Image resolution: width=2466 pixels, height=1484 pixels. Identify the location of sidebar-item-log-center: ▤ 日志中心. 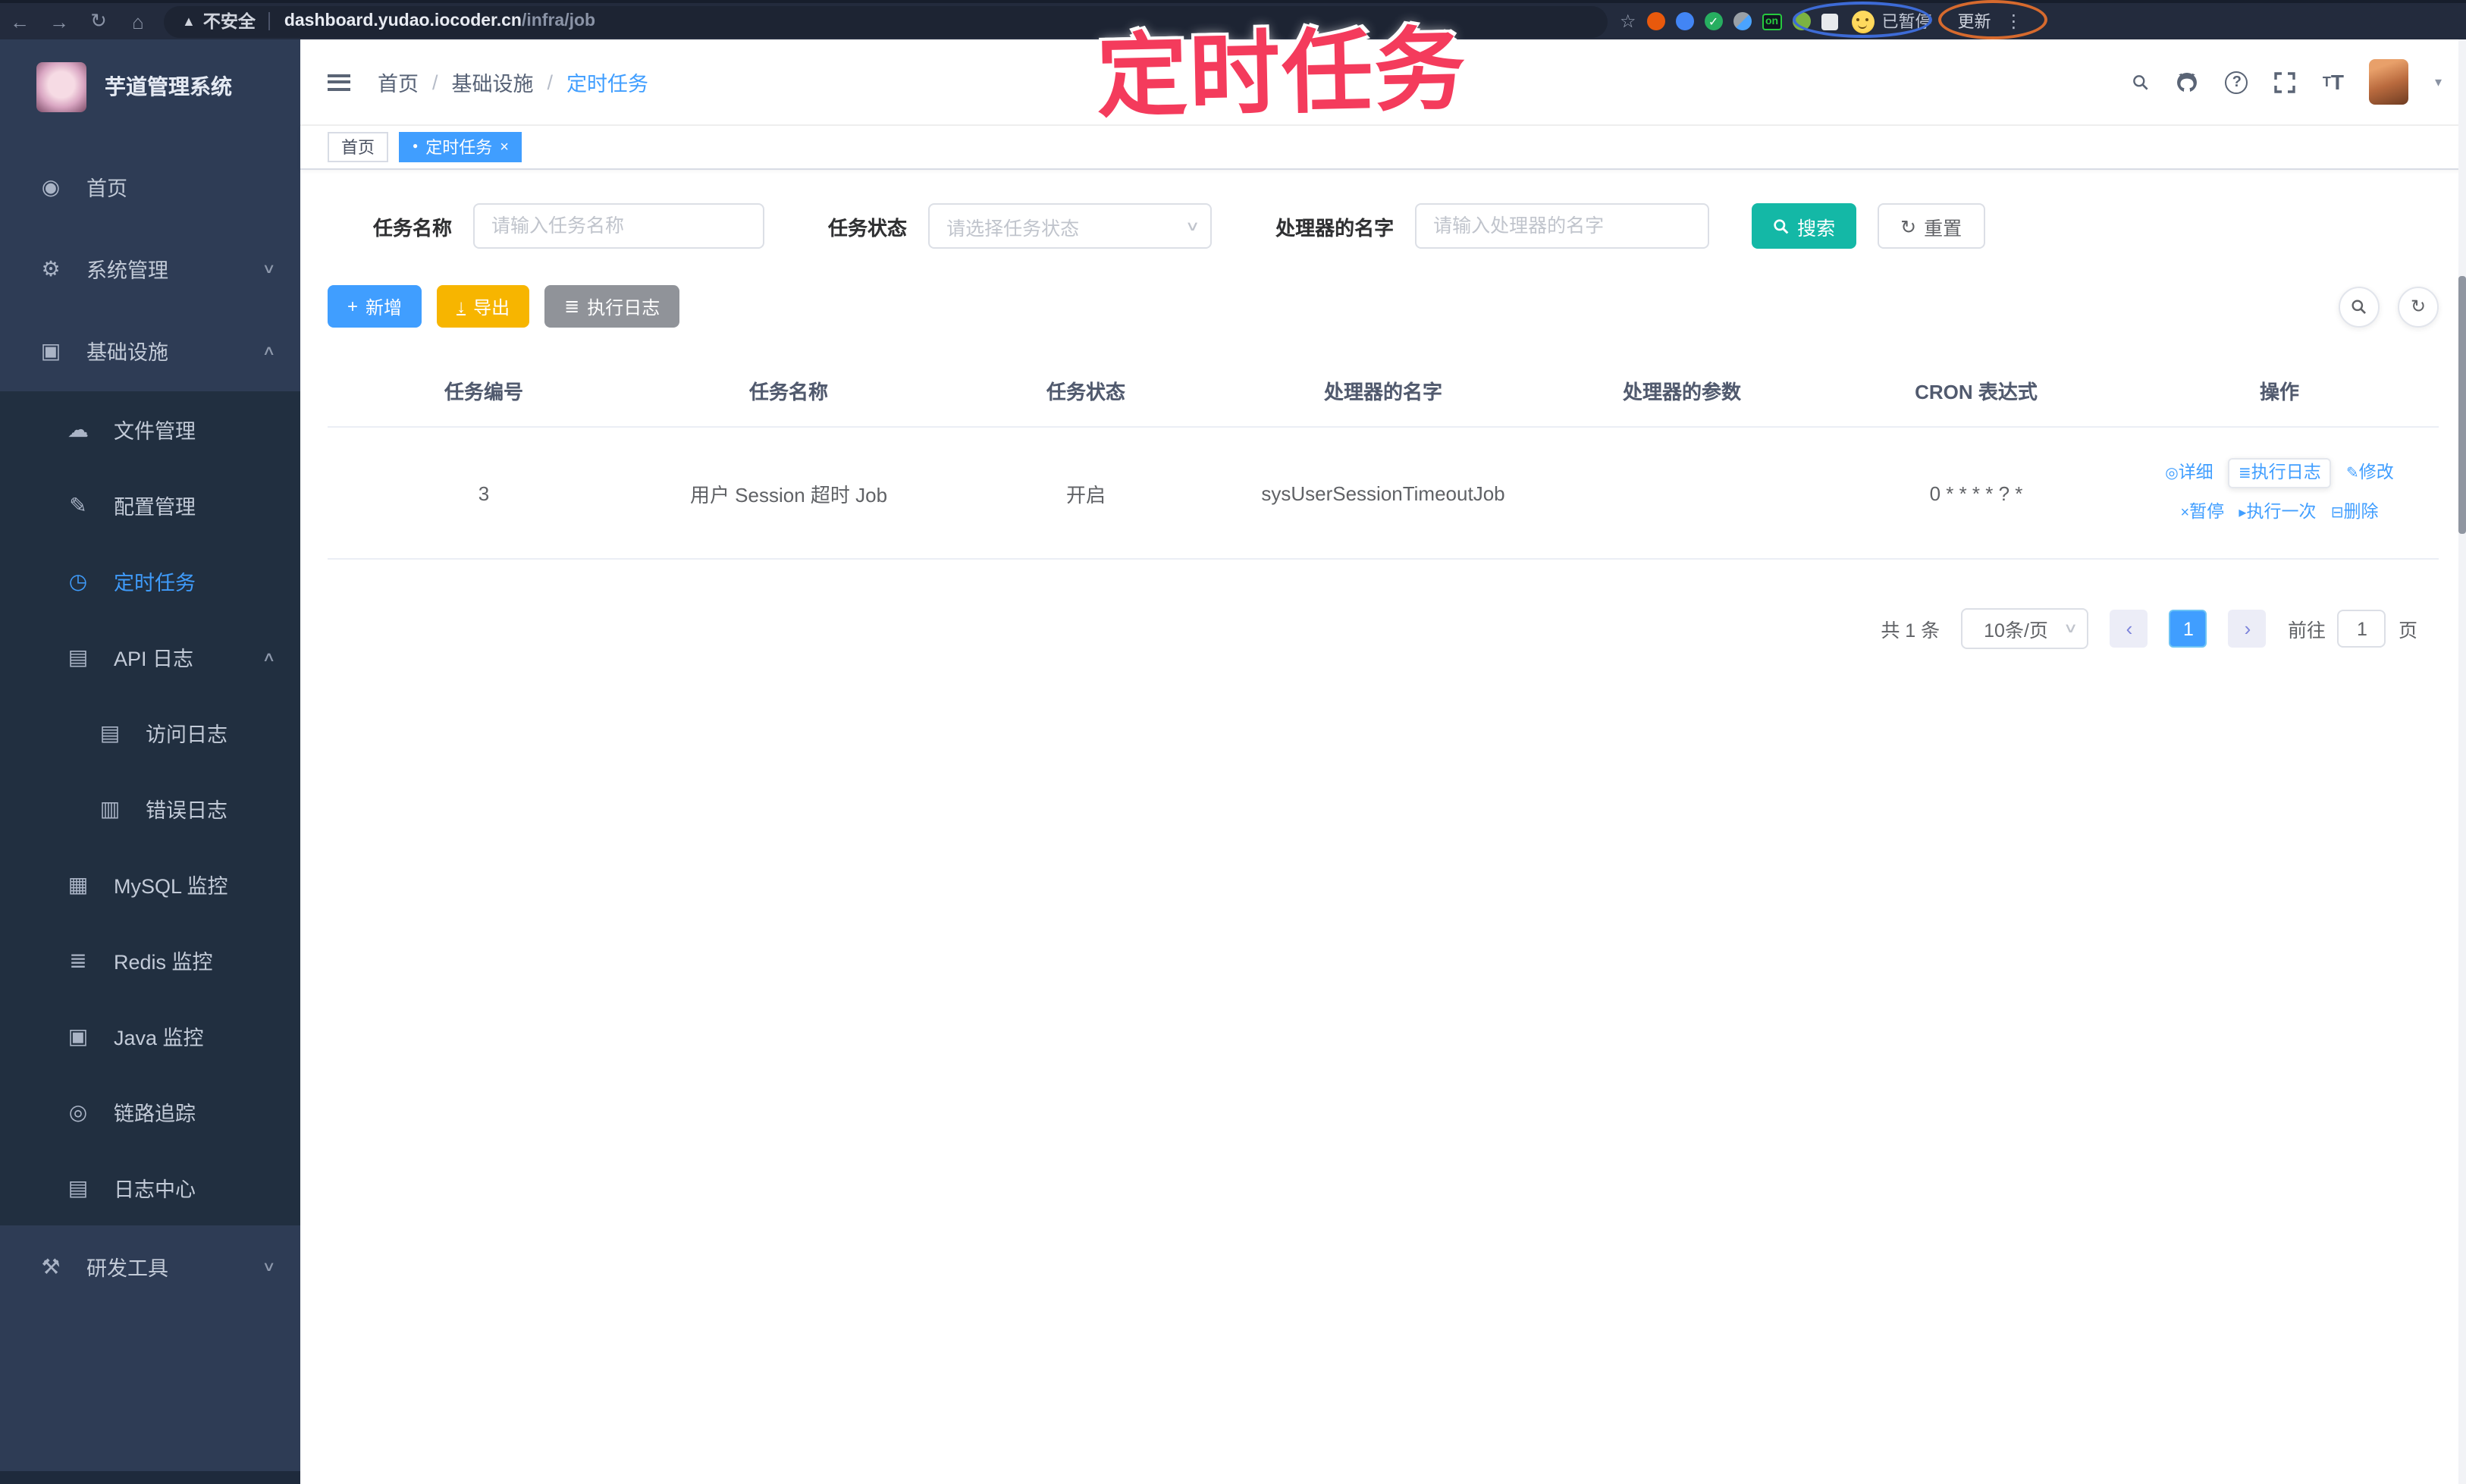
(150, 1187).